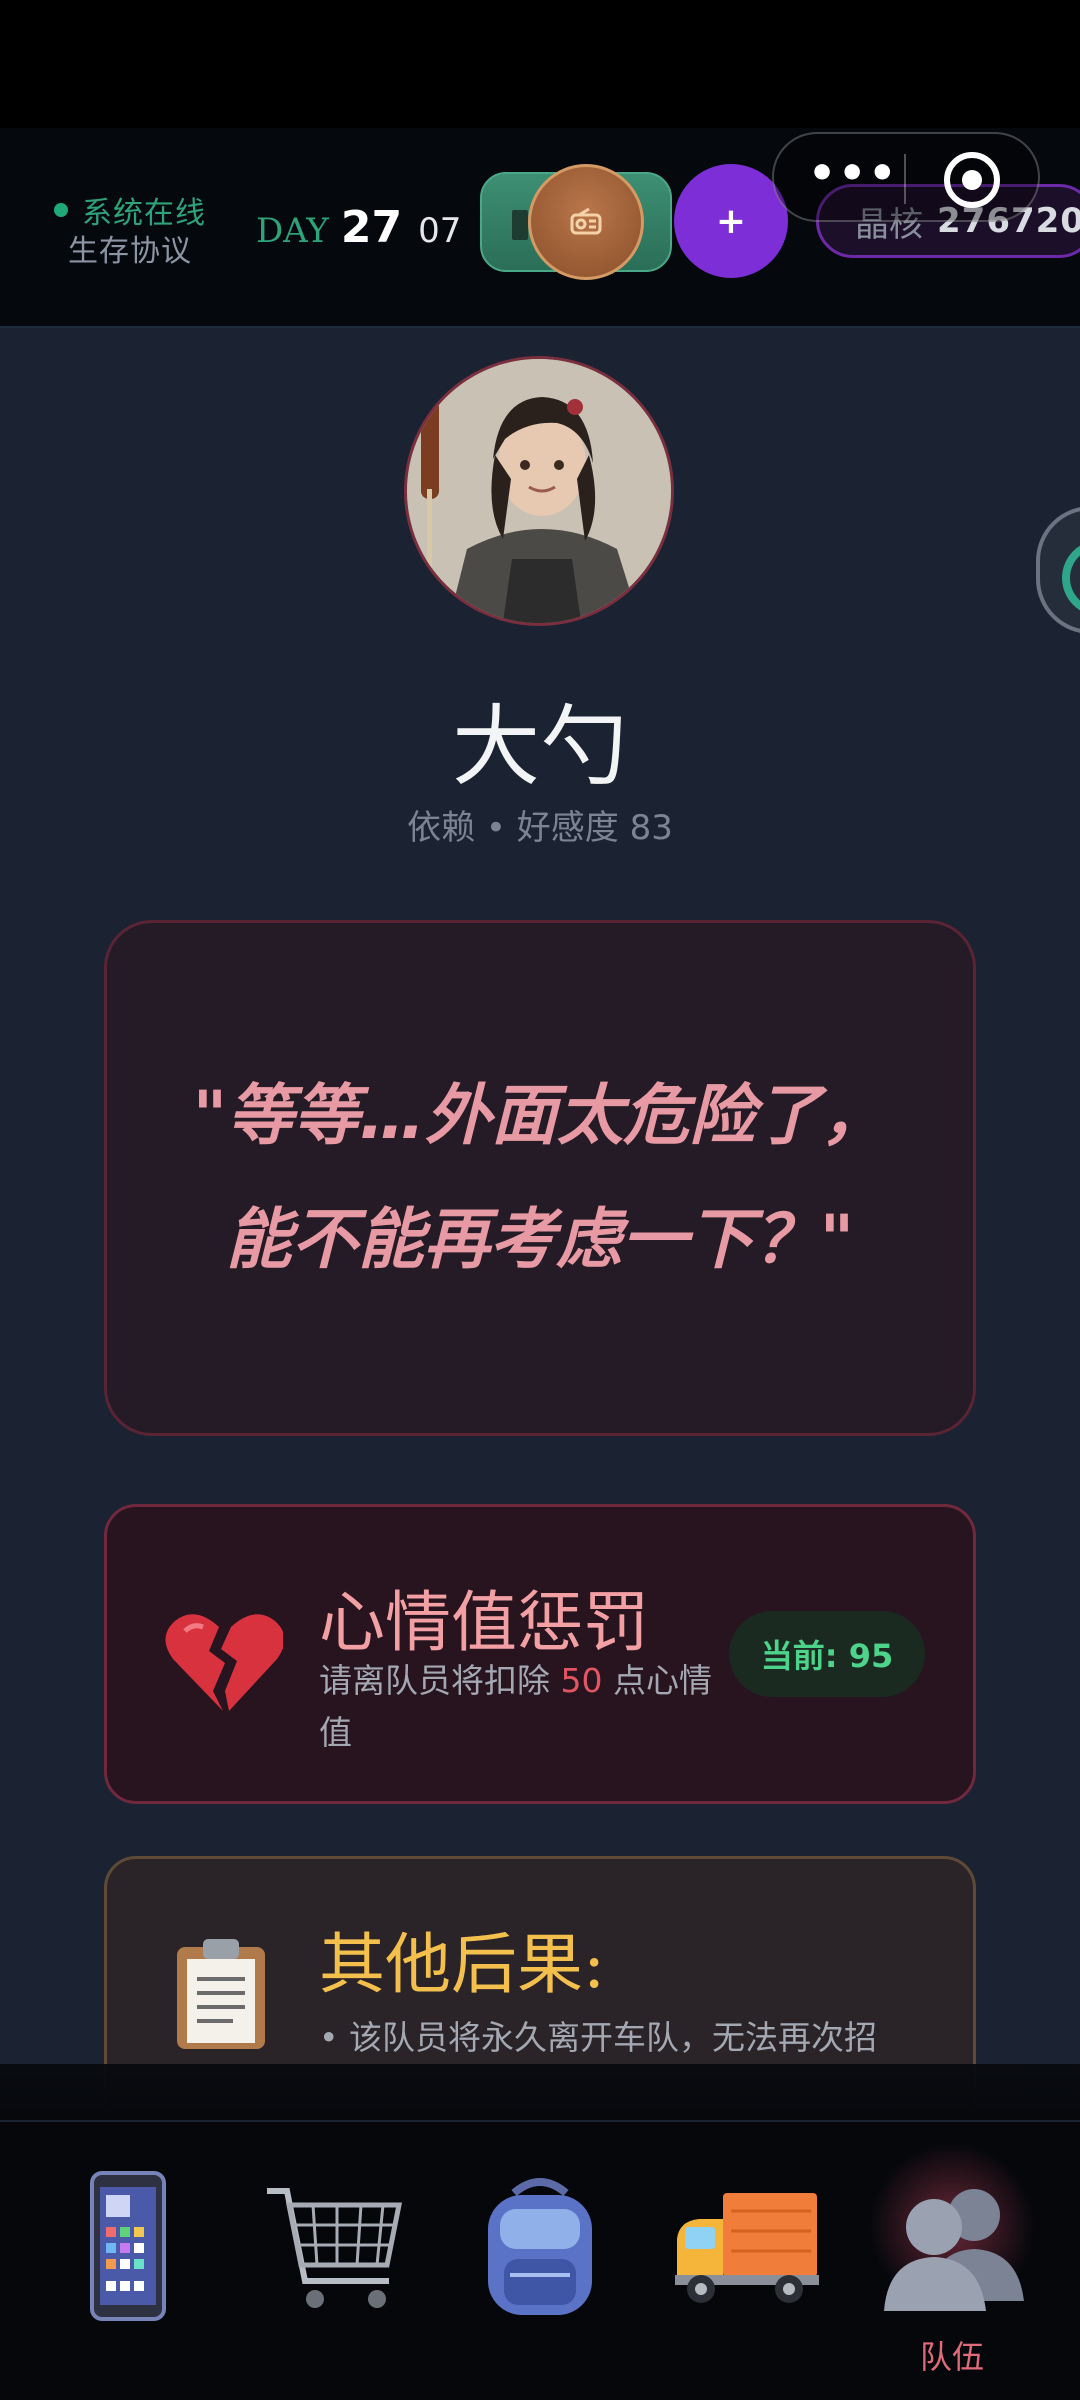 The height and width of the screenshot is (2400, 1080). What do you see at coordinates (540, 2092) in the screenshot?
I see `content-fade` at bounding box center [540, 2092].